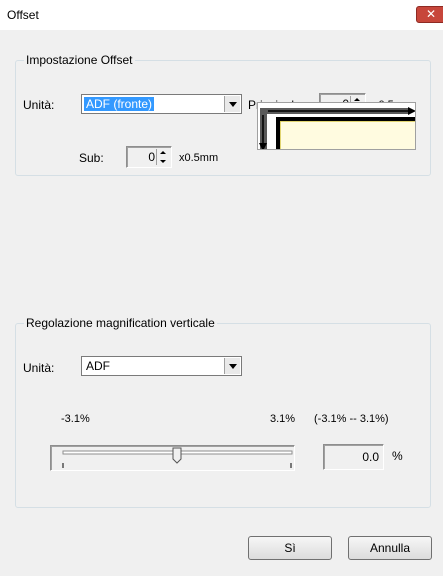 Image resolution: width=443 pixels, height=576 pixels. I want to click on slider-range-label: (-3.1% -- 3.1%), so click(351, 419).